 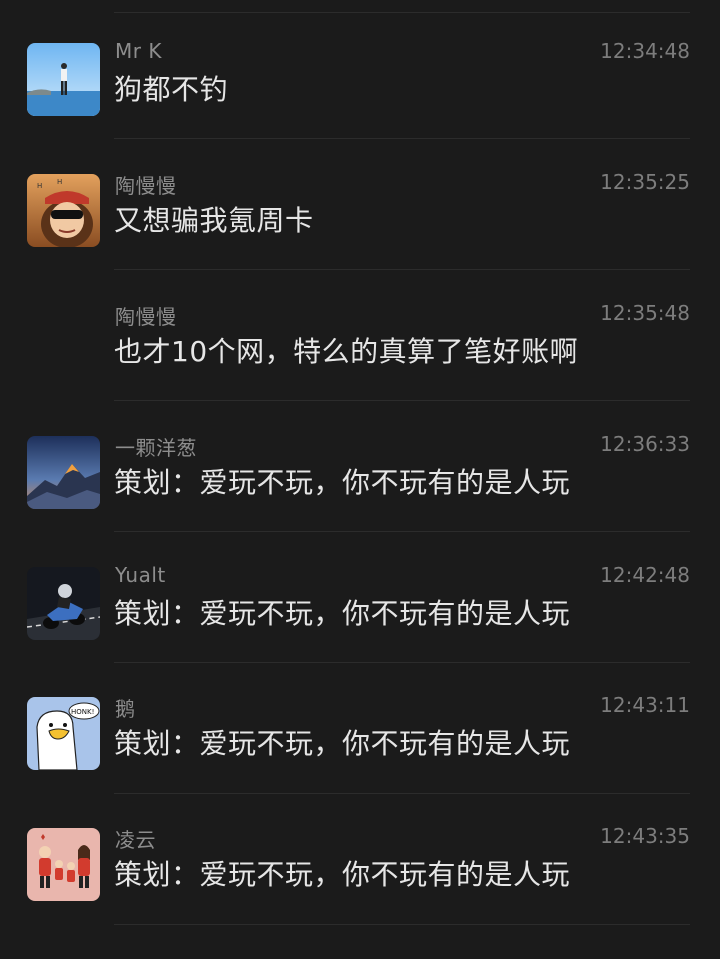 I want to click on mountain-sunset-avatar, so click(x=63, y=472).